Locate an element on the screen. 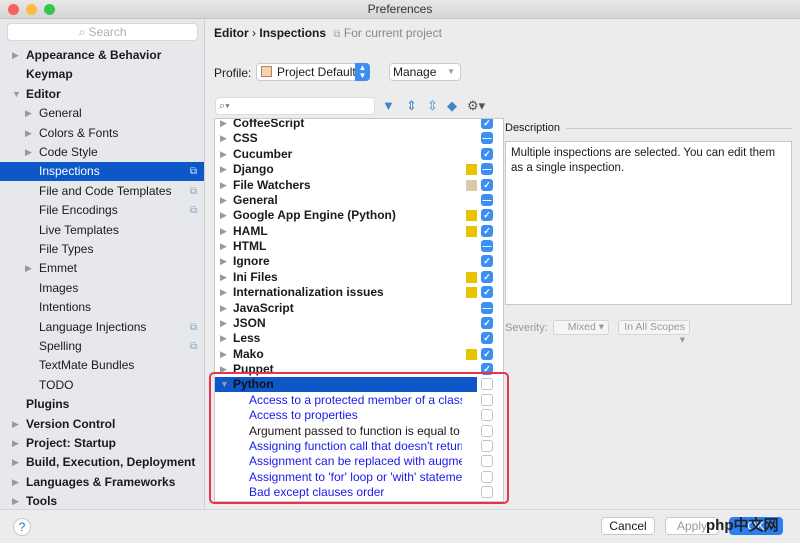 Image resolution: width=800 pixels, height=543 pixels. inspection-group: ▶ JavaScript — is located at coordinates (359, 308).